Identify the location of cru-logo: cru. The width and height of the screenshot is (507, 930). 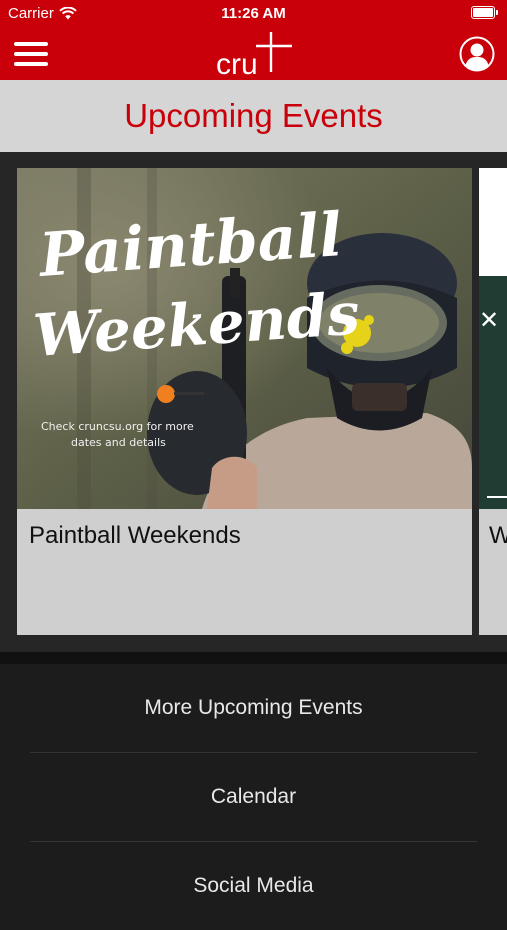
(254, 55).